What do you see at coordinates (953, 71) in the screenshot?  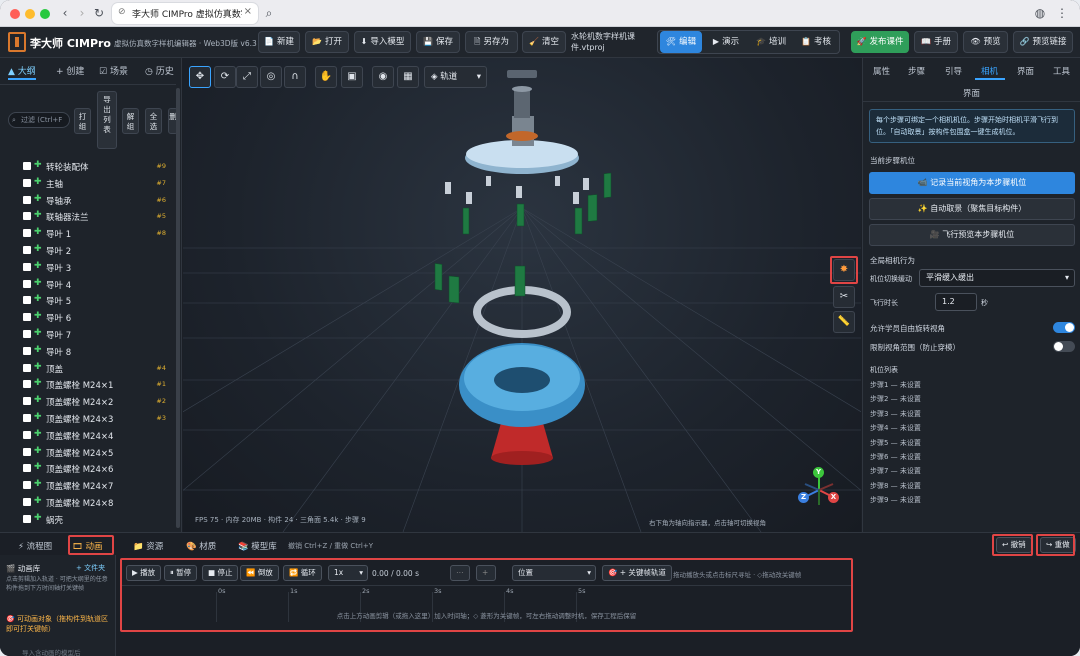 I see `tab-guide: 引导` at bounding box center [953, 71].